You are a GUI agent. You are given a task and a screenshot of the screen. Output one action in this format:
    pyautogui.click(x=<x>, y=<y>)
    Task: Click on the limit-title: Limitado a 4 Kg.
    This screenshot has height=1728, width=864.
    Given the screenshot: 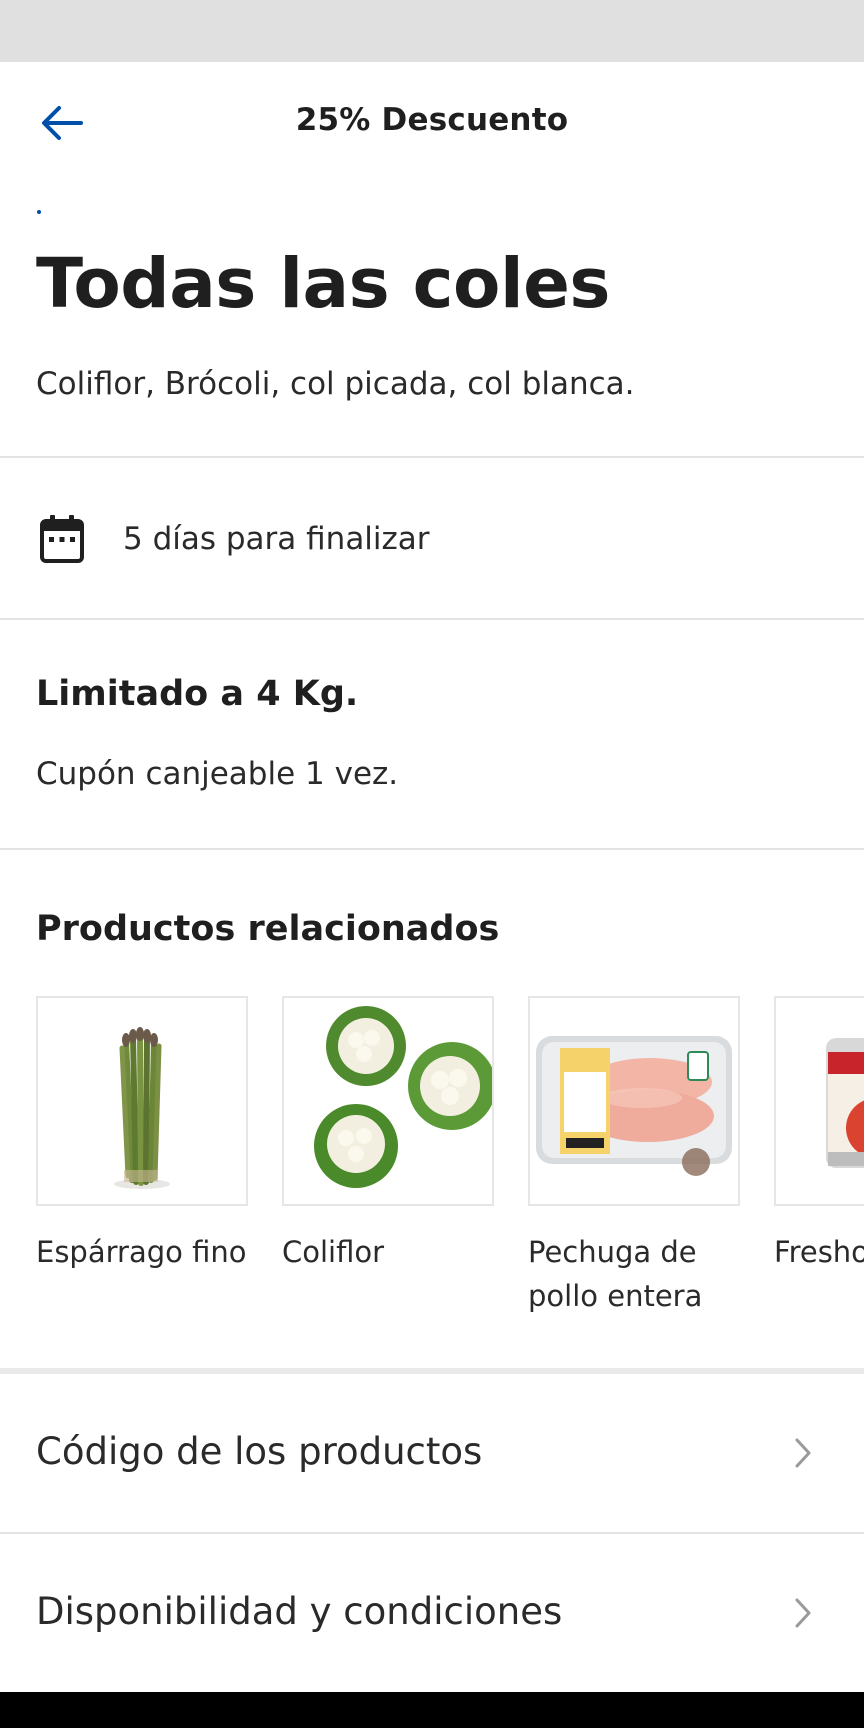 What is the action you would take?
    pyautogui.click(x=197, y=694)
    